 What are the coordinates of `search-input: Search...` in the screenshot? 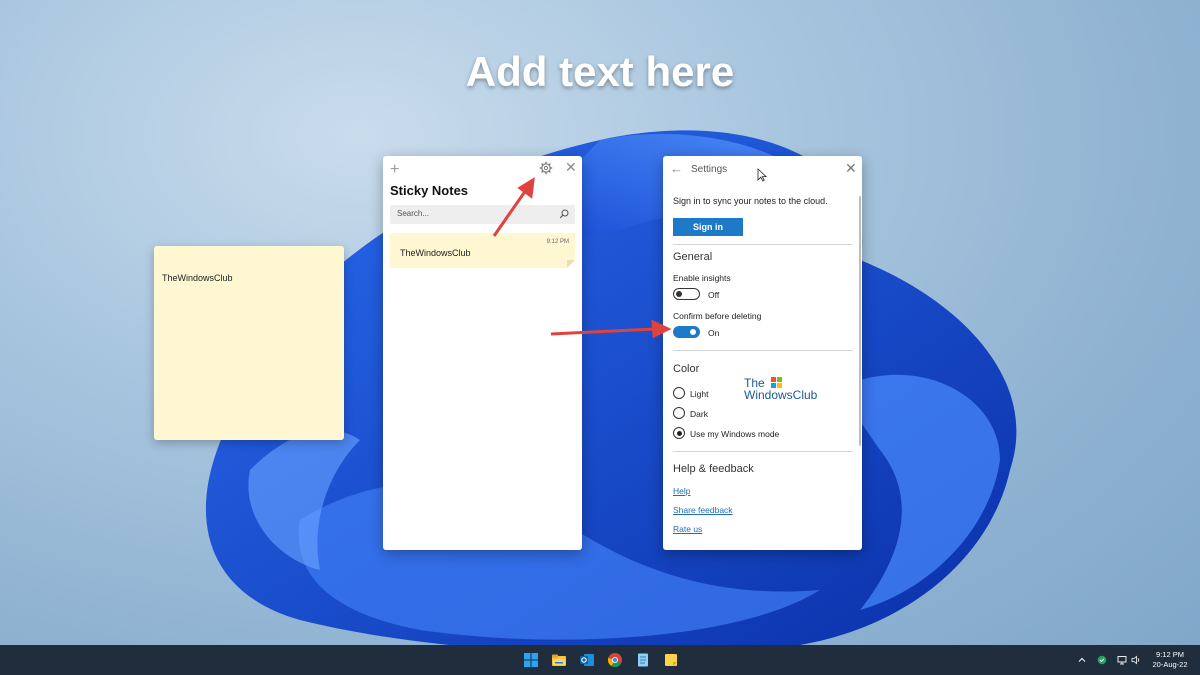 It's located at (482, 214).